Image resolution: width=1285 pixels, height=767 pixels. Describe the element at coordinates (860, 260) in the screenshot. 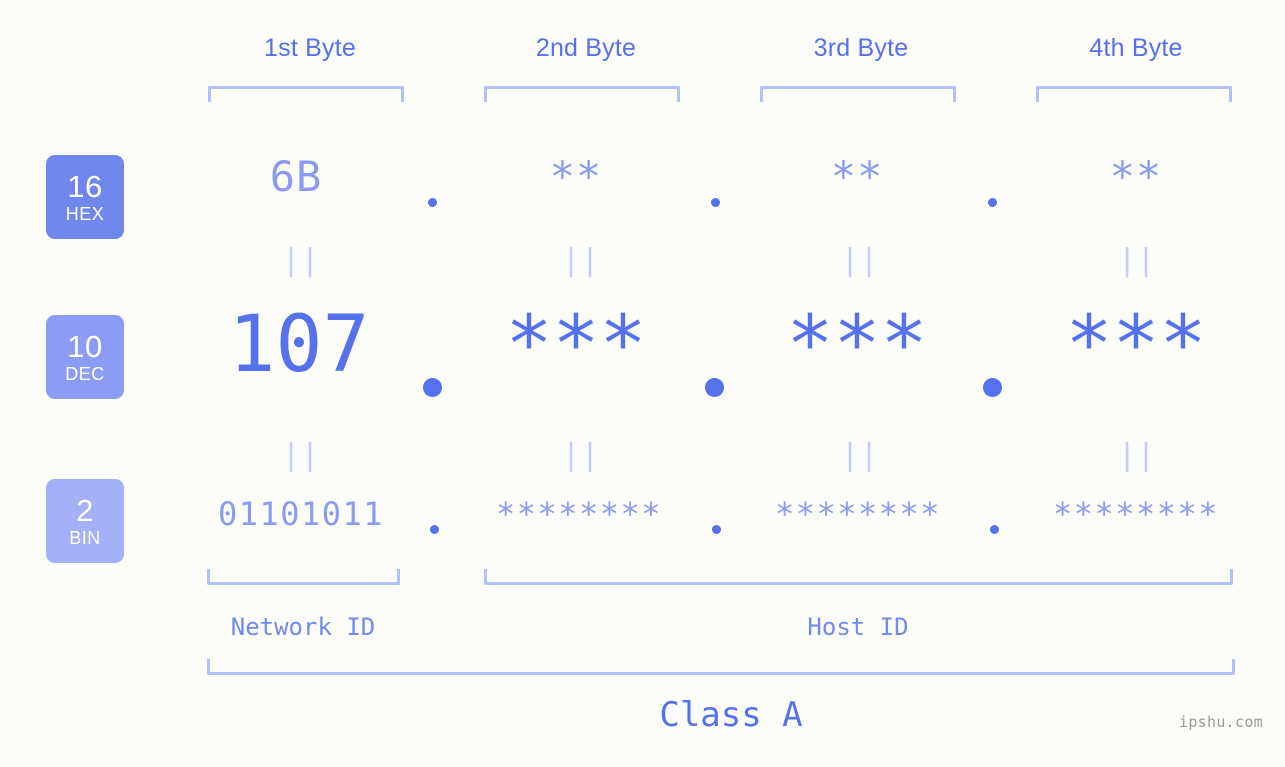

I see `equality-connector-hex-dec-3: ||` at that location.